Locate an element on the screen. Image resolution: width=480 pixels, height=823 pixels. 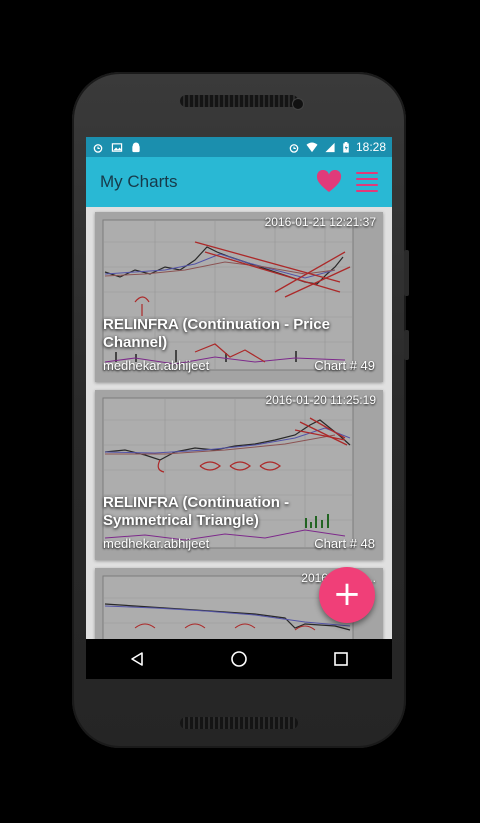
status-bar: 18:28 is located at coordinates (239, 147).